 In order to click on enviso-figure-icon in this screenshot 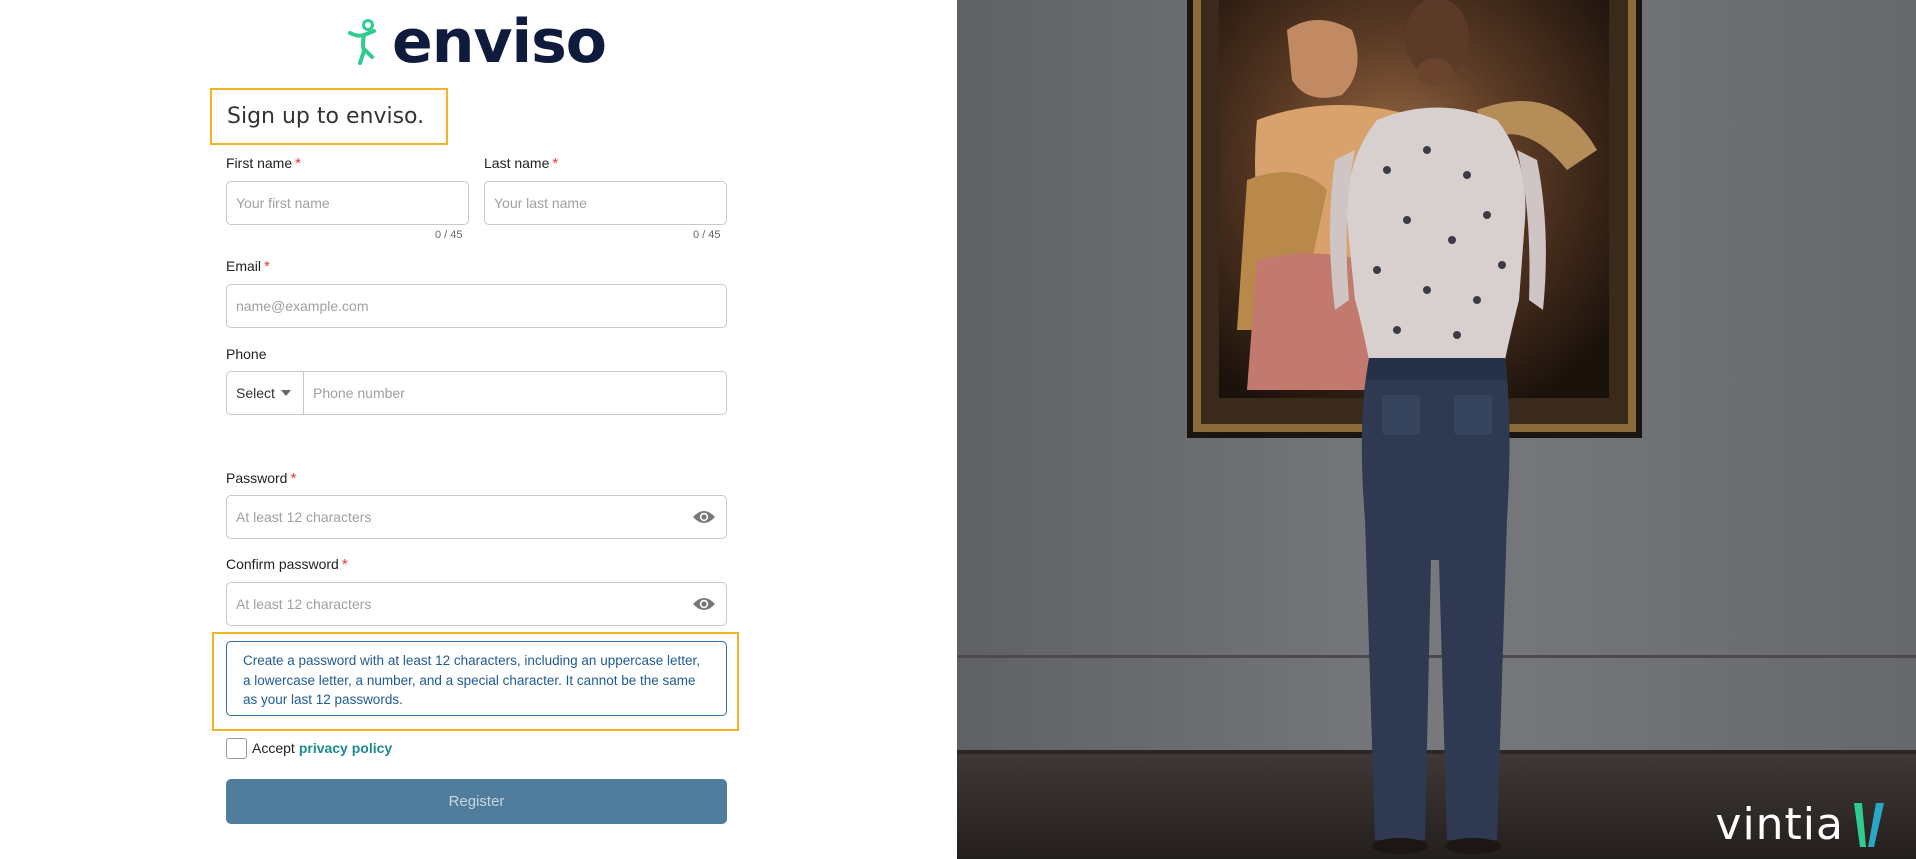, I will do `click(362, 42)`.